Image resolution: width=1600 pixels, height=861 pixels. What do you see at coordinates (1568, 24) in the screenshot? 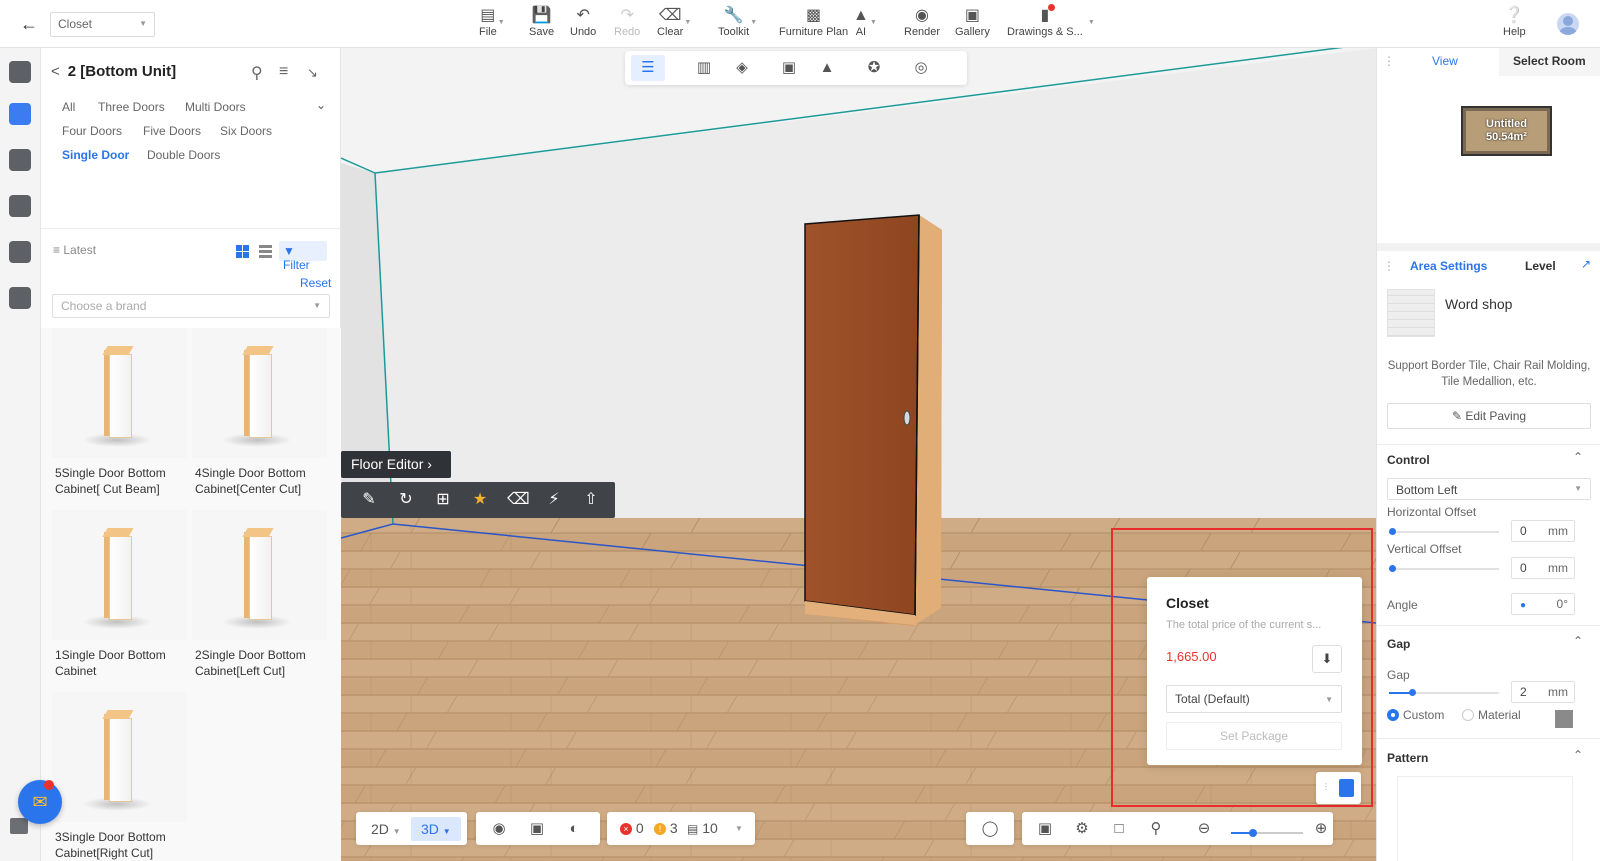
I see `avatar` at bounding box center [1568, 24].